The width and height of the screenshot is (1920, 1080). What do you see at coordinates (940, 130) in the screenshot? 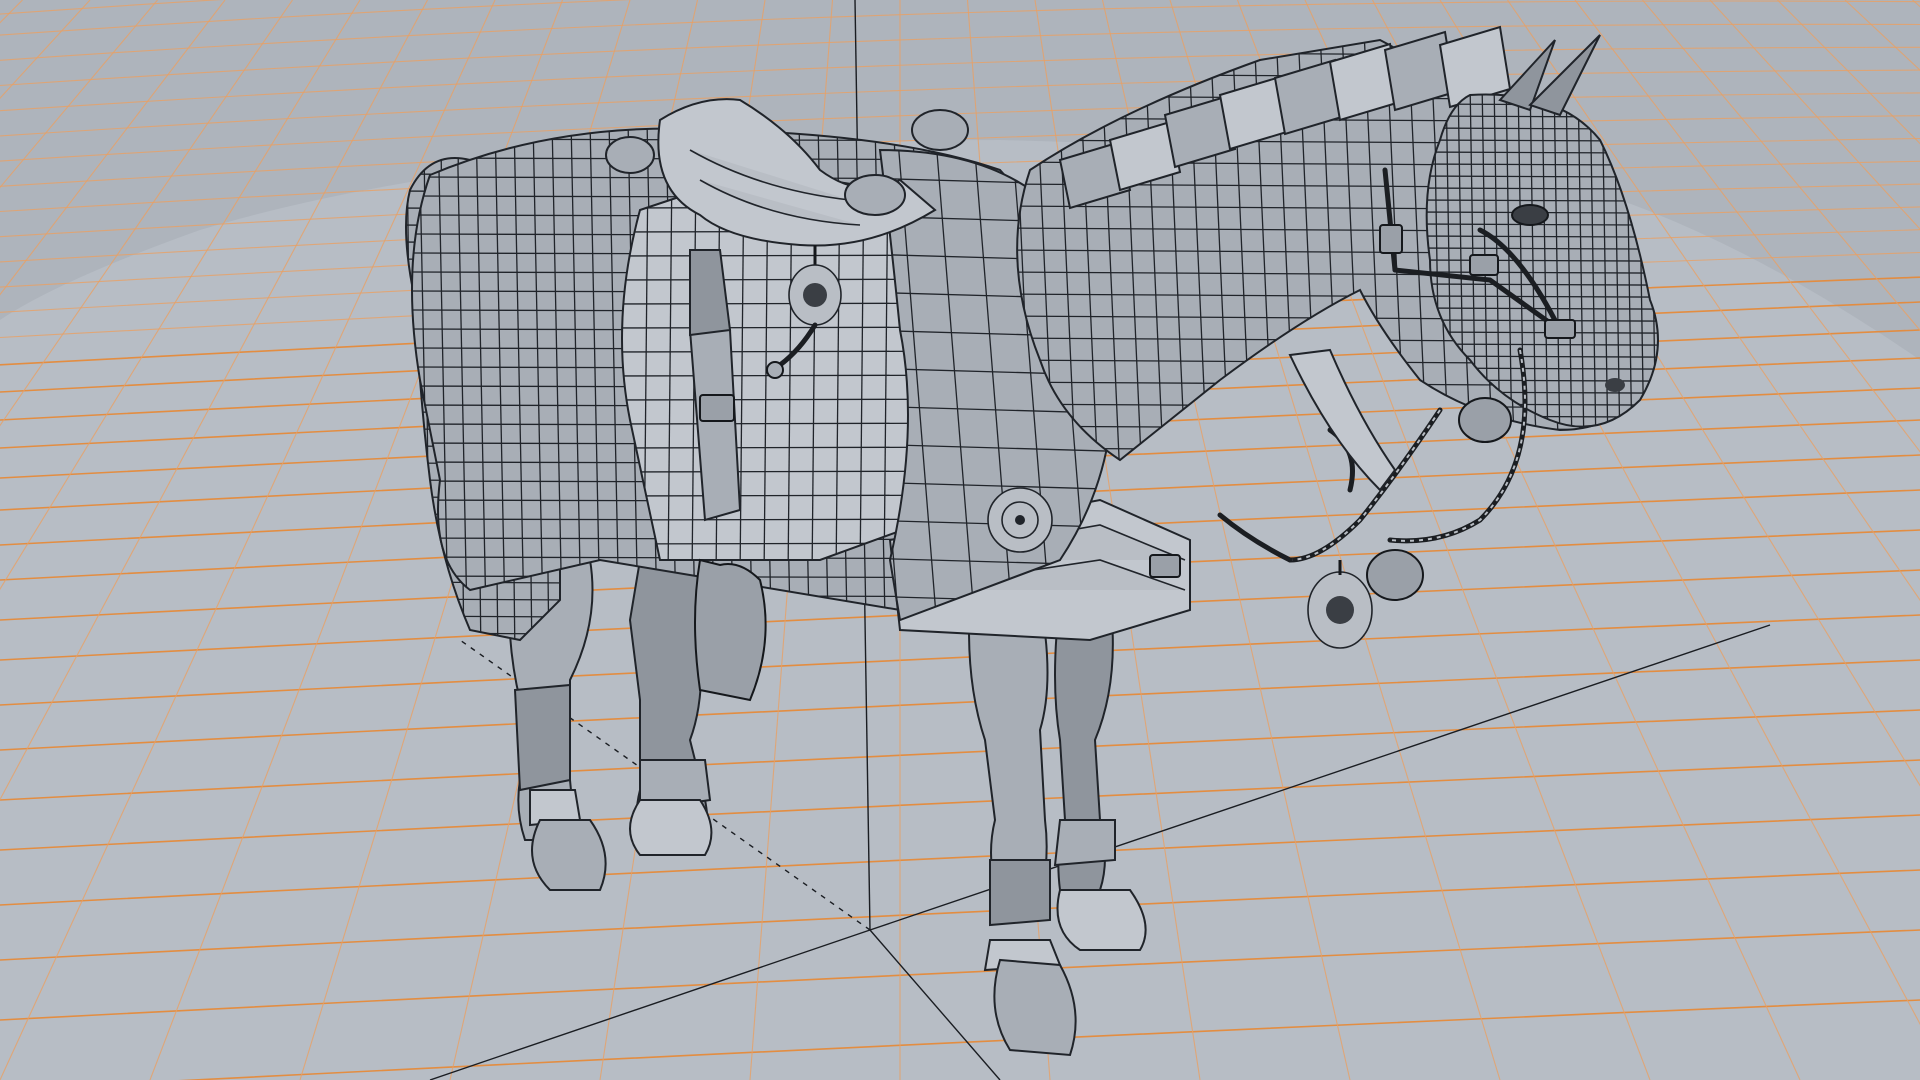
I see `saddle-horn` at bounding box center [940, 130].